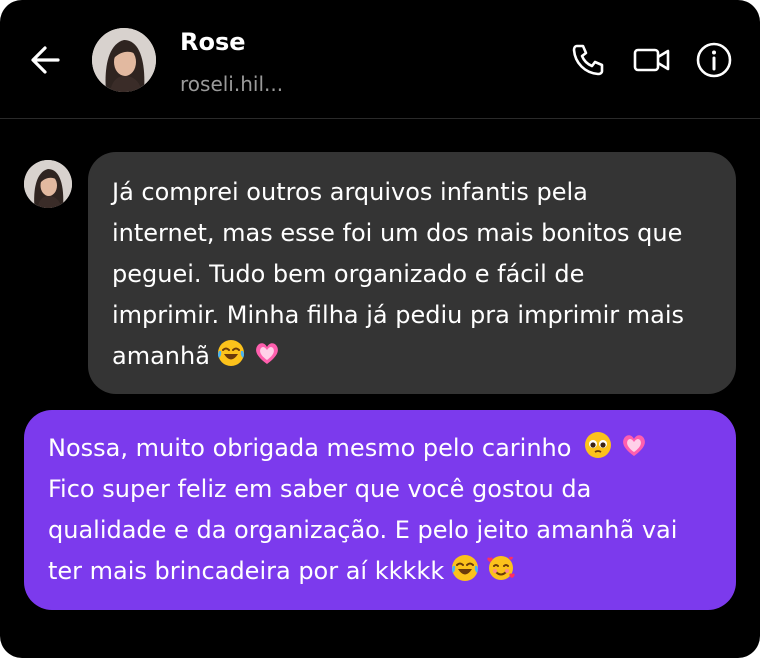 The image size is (760, 658). Describe the element at coordinates (161, 356) in the screenshot. I see `message-text: amanhã` at that location.